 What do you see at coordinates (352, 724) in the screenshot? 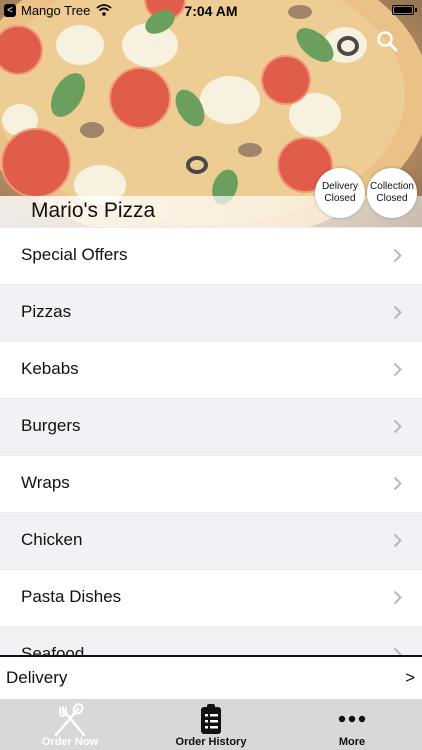
I see `tab-more: More` at bounding box center [352, 724].